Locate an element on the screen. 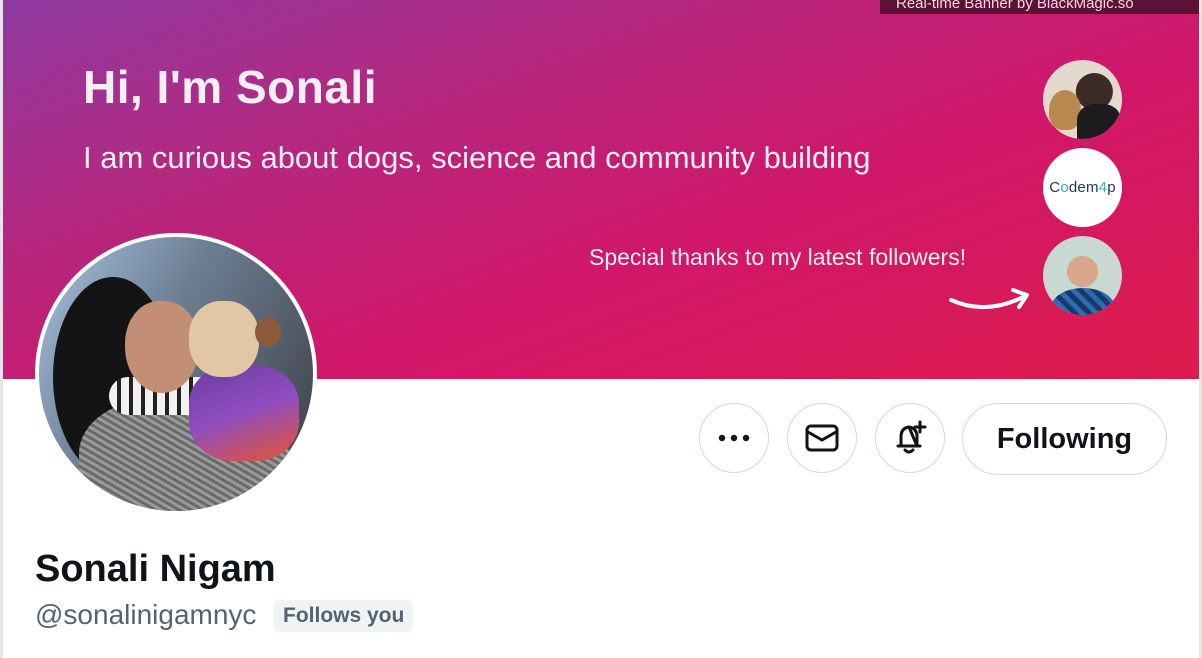 Image resolution: width=1202 pixels, height=658 pixels. more-button is located at coordinates (734, 438).